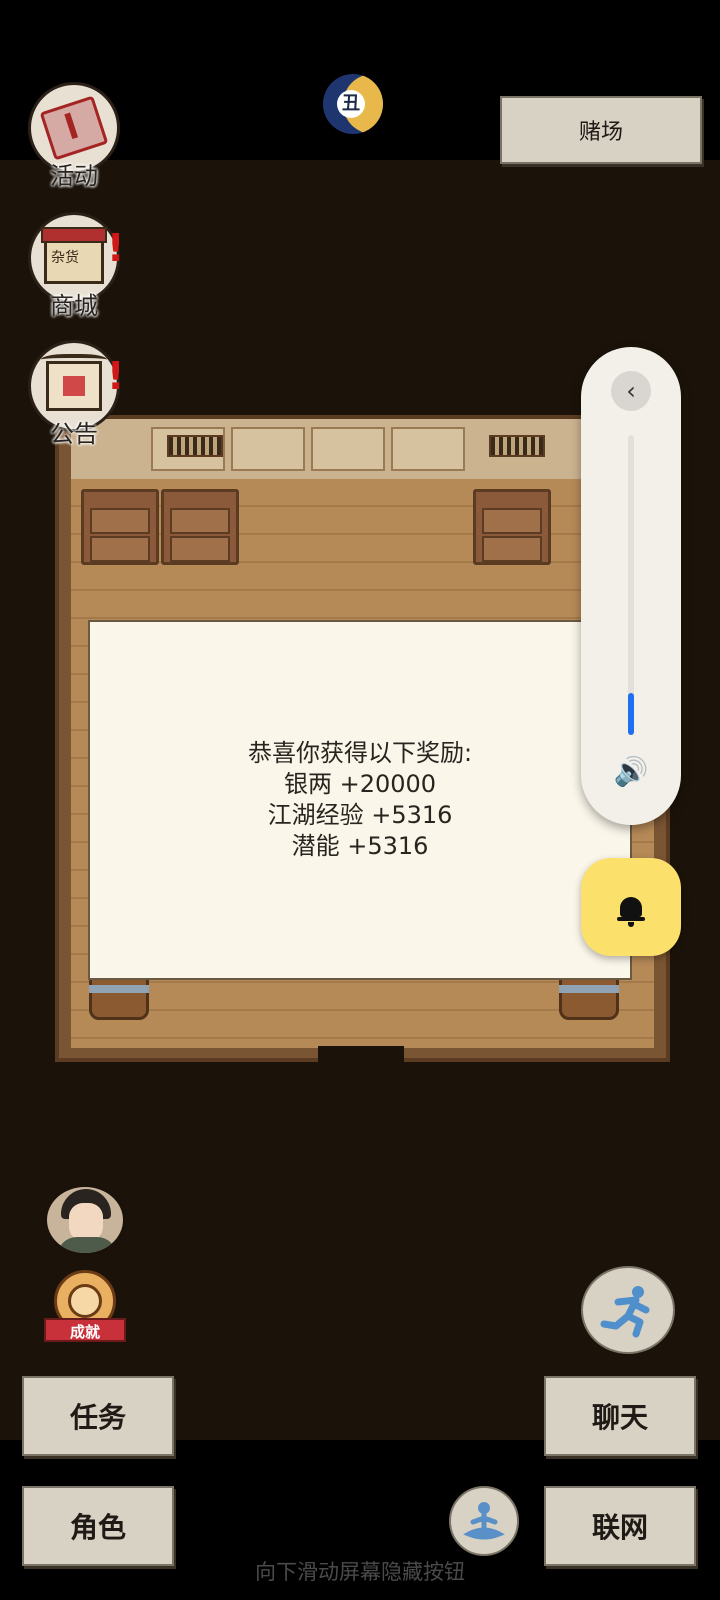  Describe the element at coordinates (631, 912) in the screenshot. I see `bell-icon` at that location.